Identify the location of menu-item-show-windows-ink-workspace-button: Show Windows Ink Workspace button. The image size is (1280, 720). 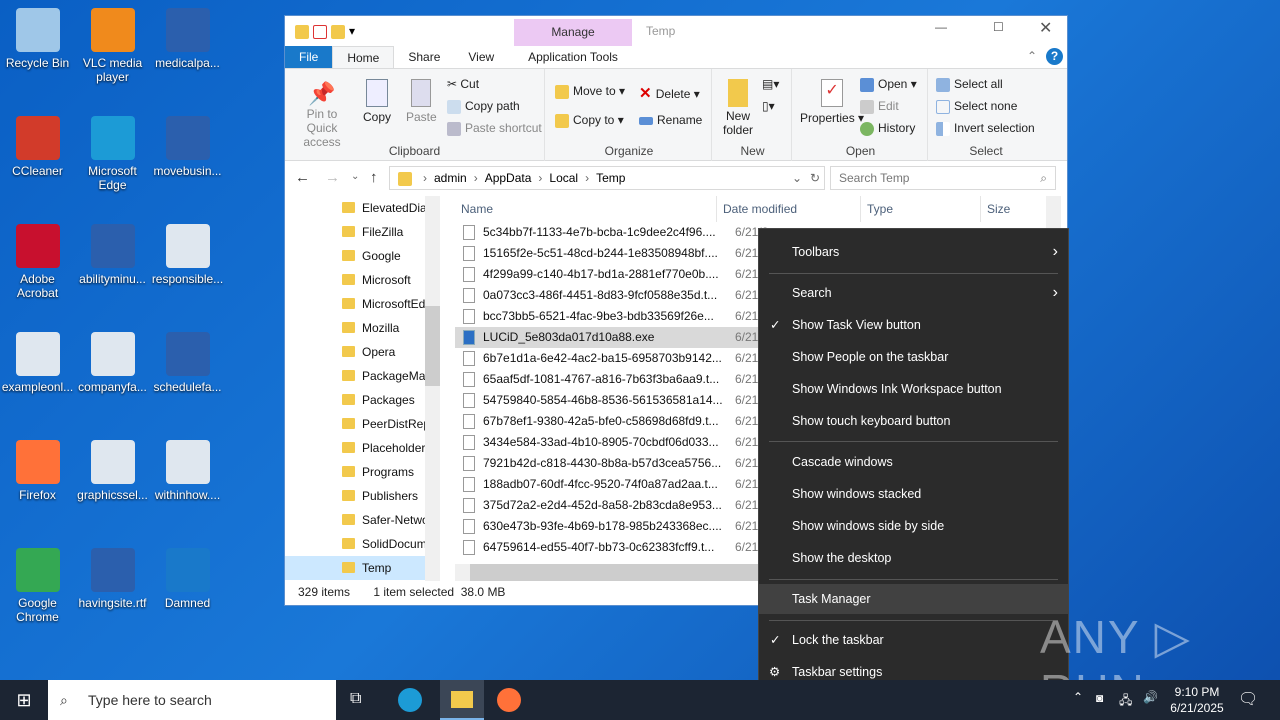
(913, 389).